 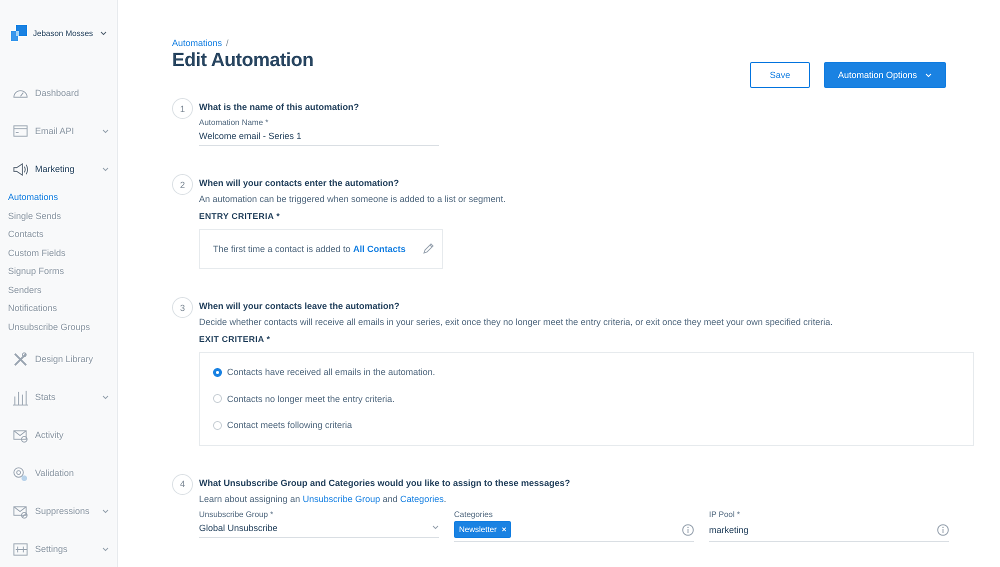 I want to click on nav-subitem: Notifications, so click(x=58, y=308).